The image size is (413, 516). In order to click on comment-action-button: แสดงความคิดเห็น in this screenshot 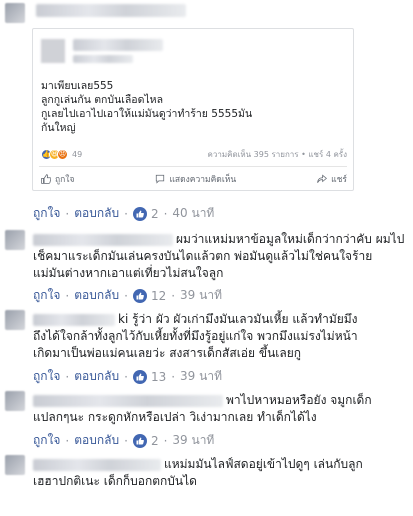, I will do `click(195, 179)`.